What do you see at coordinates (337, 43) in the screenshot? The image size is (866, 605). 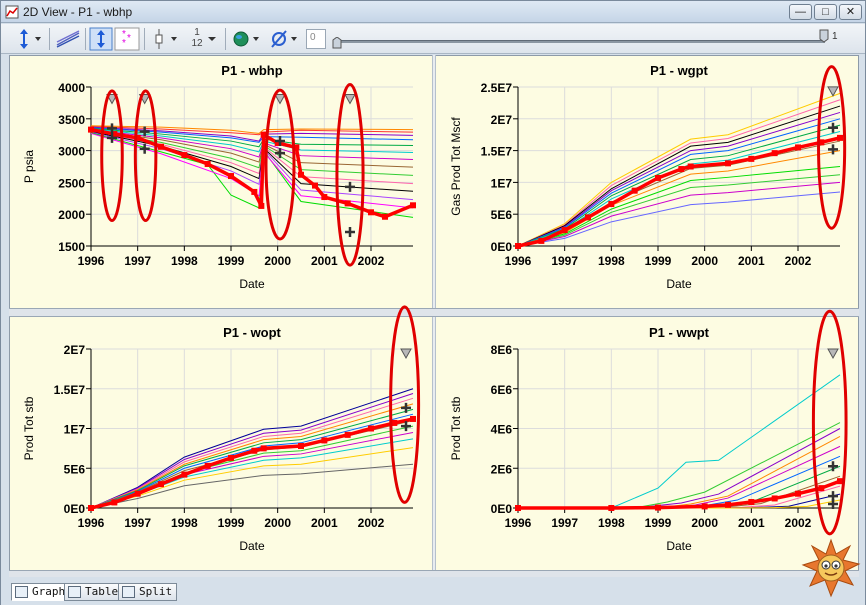 I see `slider-start-handle` at bounding box center [337, 43].